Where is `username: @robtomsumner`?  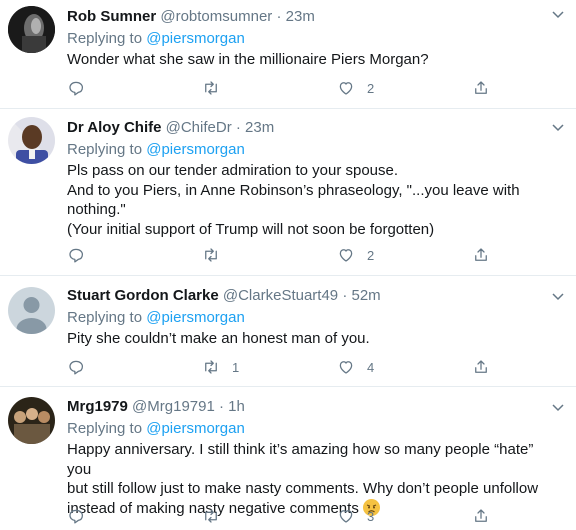
username: @robtomsumner is located at coordinates (216, 16).